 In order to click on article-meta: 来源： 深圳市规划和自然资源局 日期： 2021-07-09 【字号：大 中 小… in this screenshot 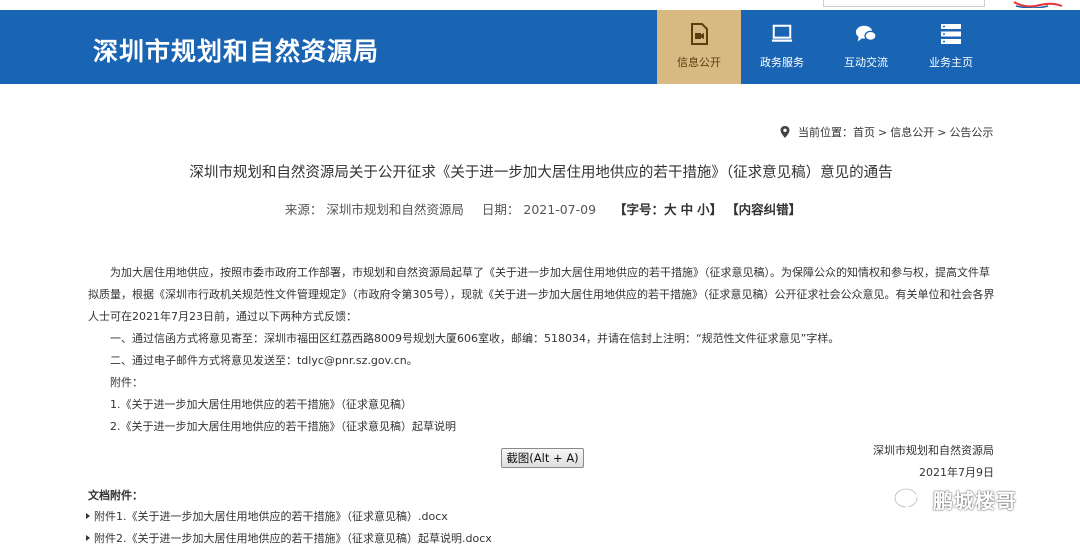, I will do `click(540, 208)`.